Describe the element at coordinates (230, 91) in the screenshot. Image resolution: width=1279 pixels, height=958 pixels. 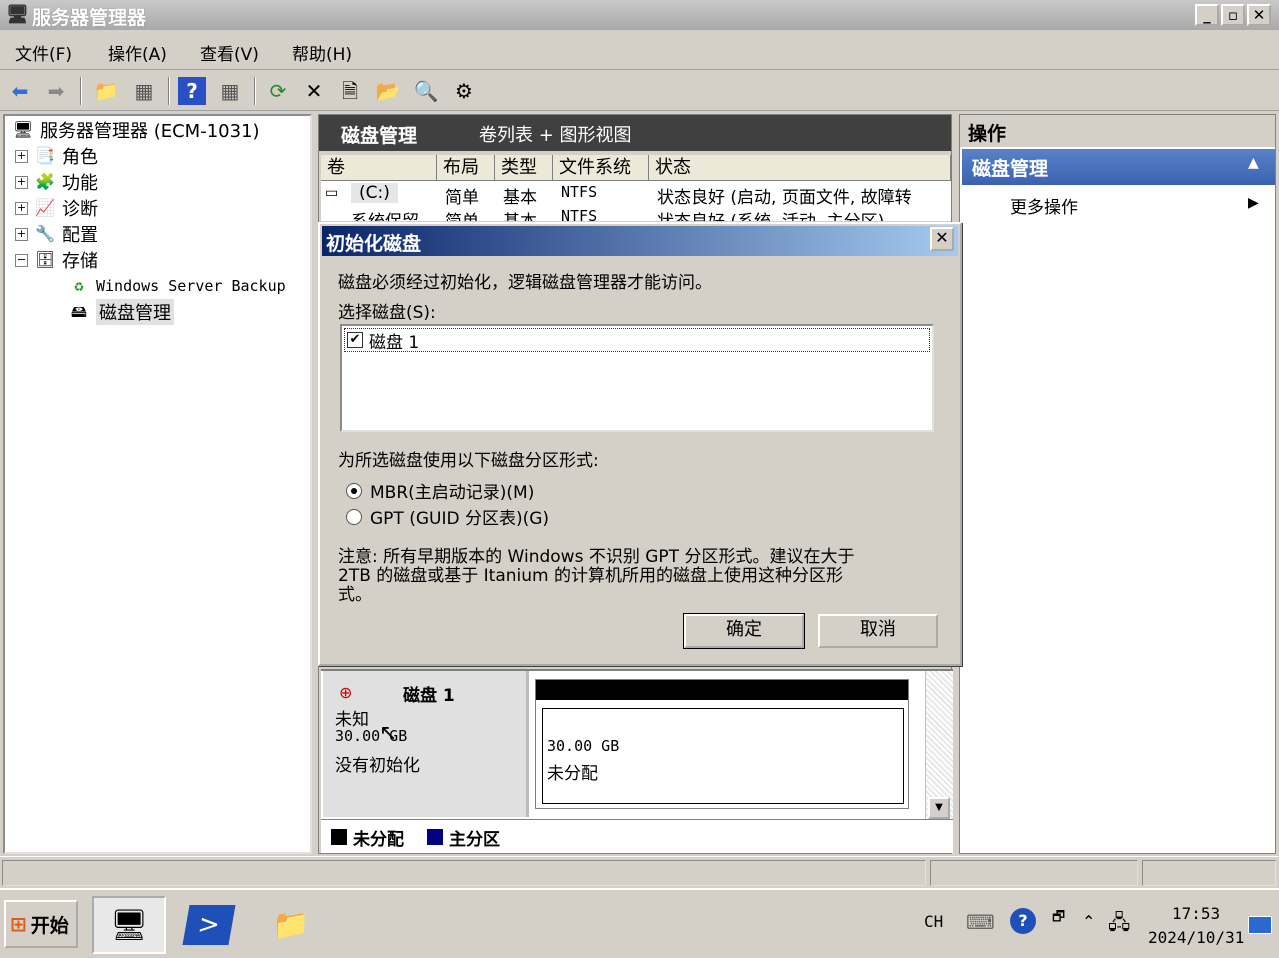
I see `action-pane-icon: ▦` at that location.